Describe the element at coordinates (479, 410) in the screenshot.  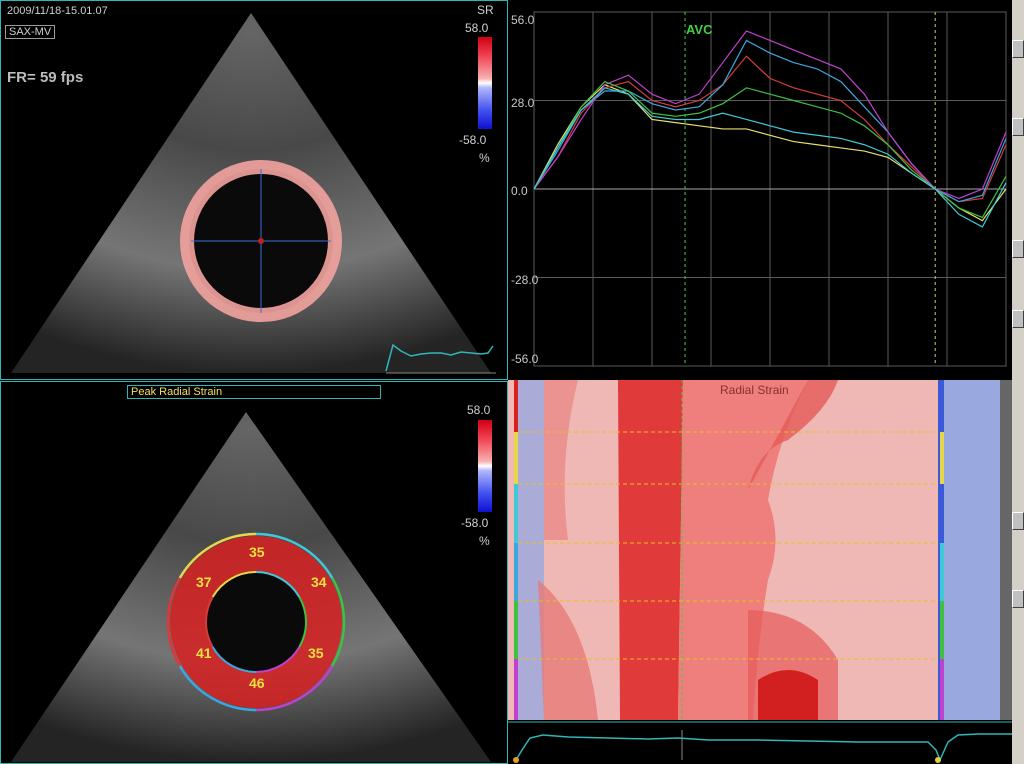
I see `bl-scale-max-label: 58.0` at that location.